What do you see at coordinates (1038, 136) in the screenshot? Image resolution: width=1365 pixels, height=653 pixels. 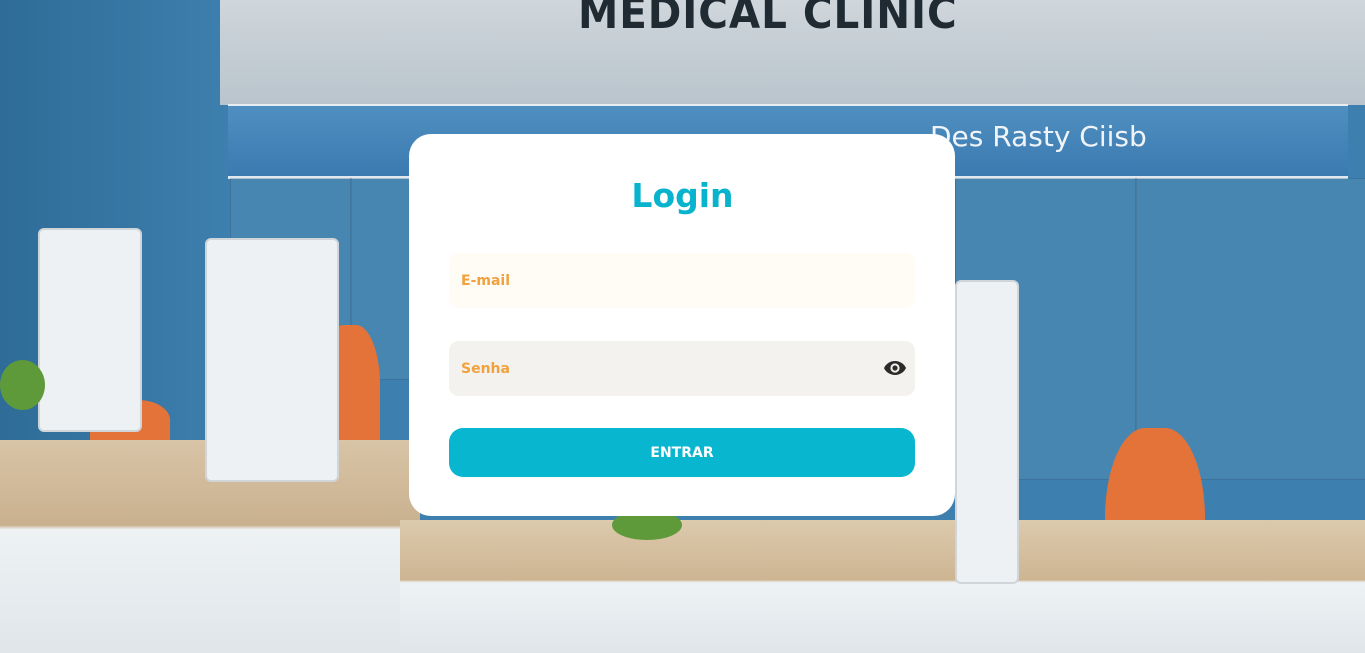 I see `background-sign-bar-text: Des Rasty Ciisb` at bounding box center [1038, 136].